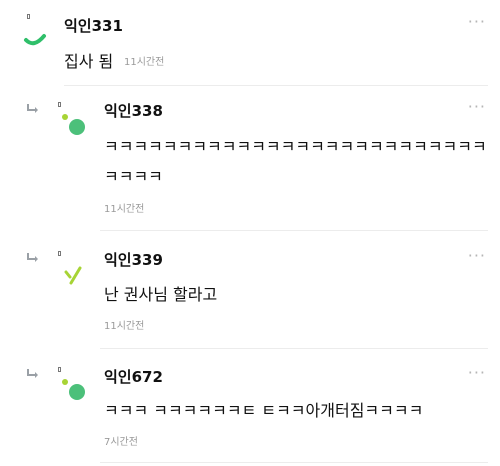 The width and height of the screenshot is (500, 466). I want to click on comment-text-line-2: ㅋㅋㅋㅋ, so click(133, 176).